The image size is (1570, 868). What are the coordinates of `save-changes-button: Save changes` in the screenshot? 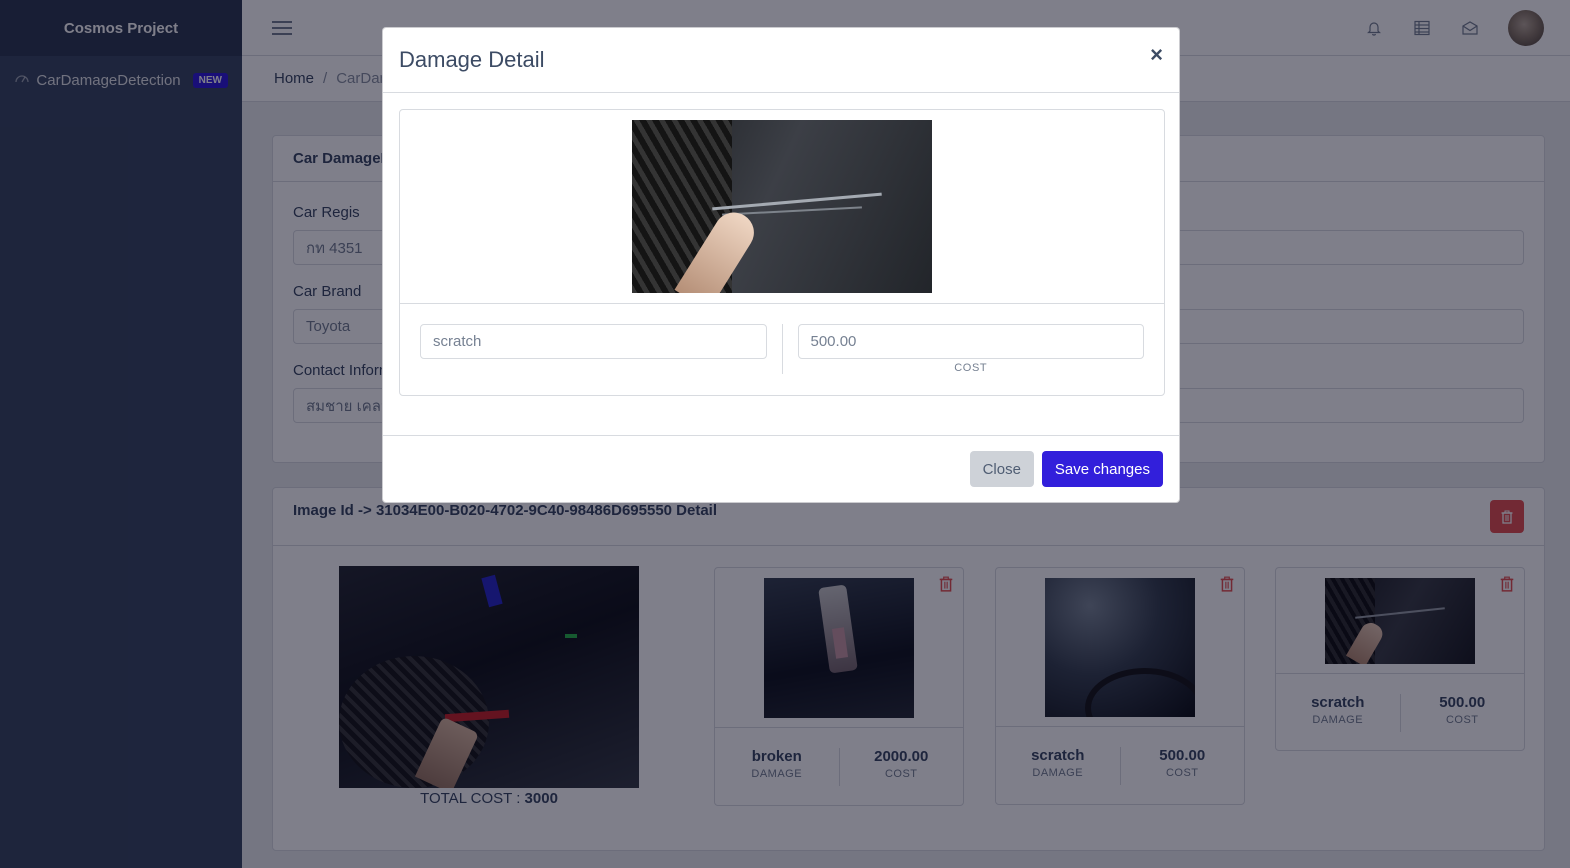 It's located at (1102, 469).